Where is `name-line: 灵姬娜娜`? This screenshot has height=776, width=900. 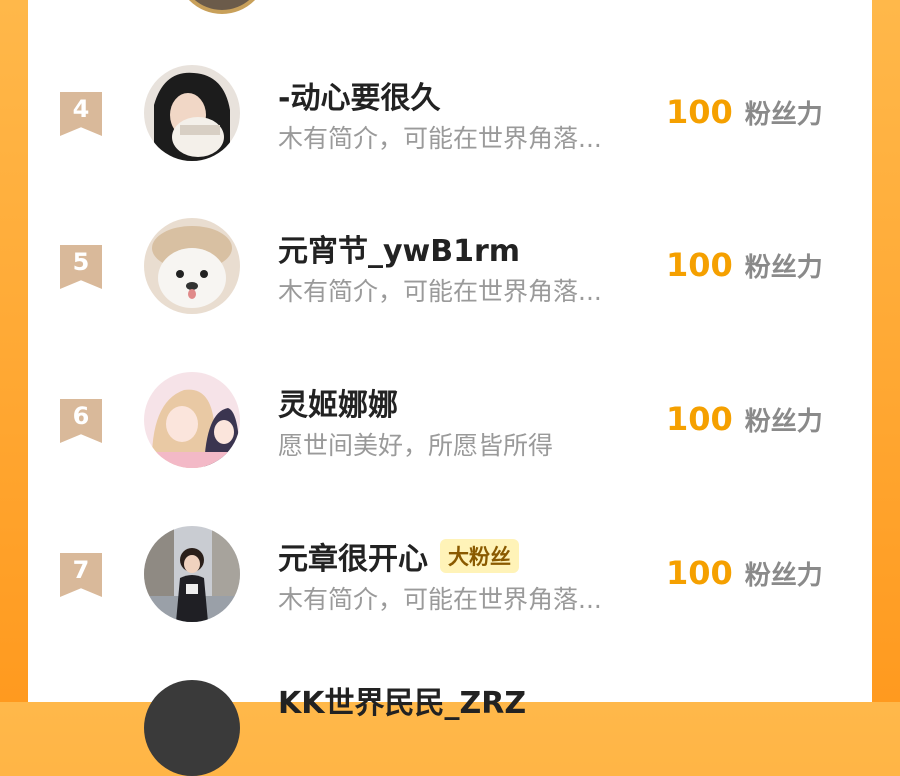
name-line: 灵姬娜娜 is located at coordinates (338, 402).